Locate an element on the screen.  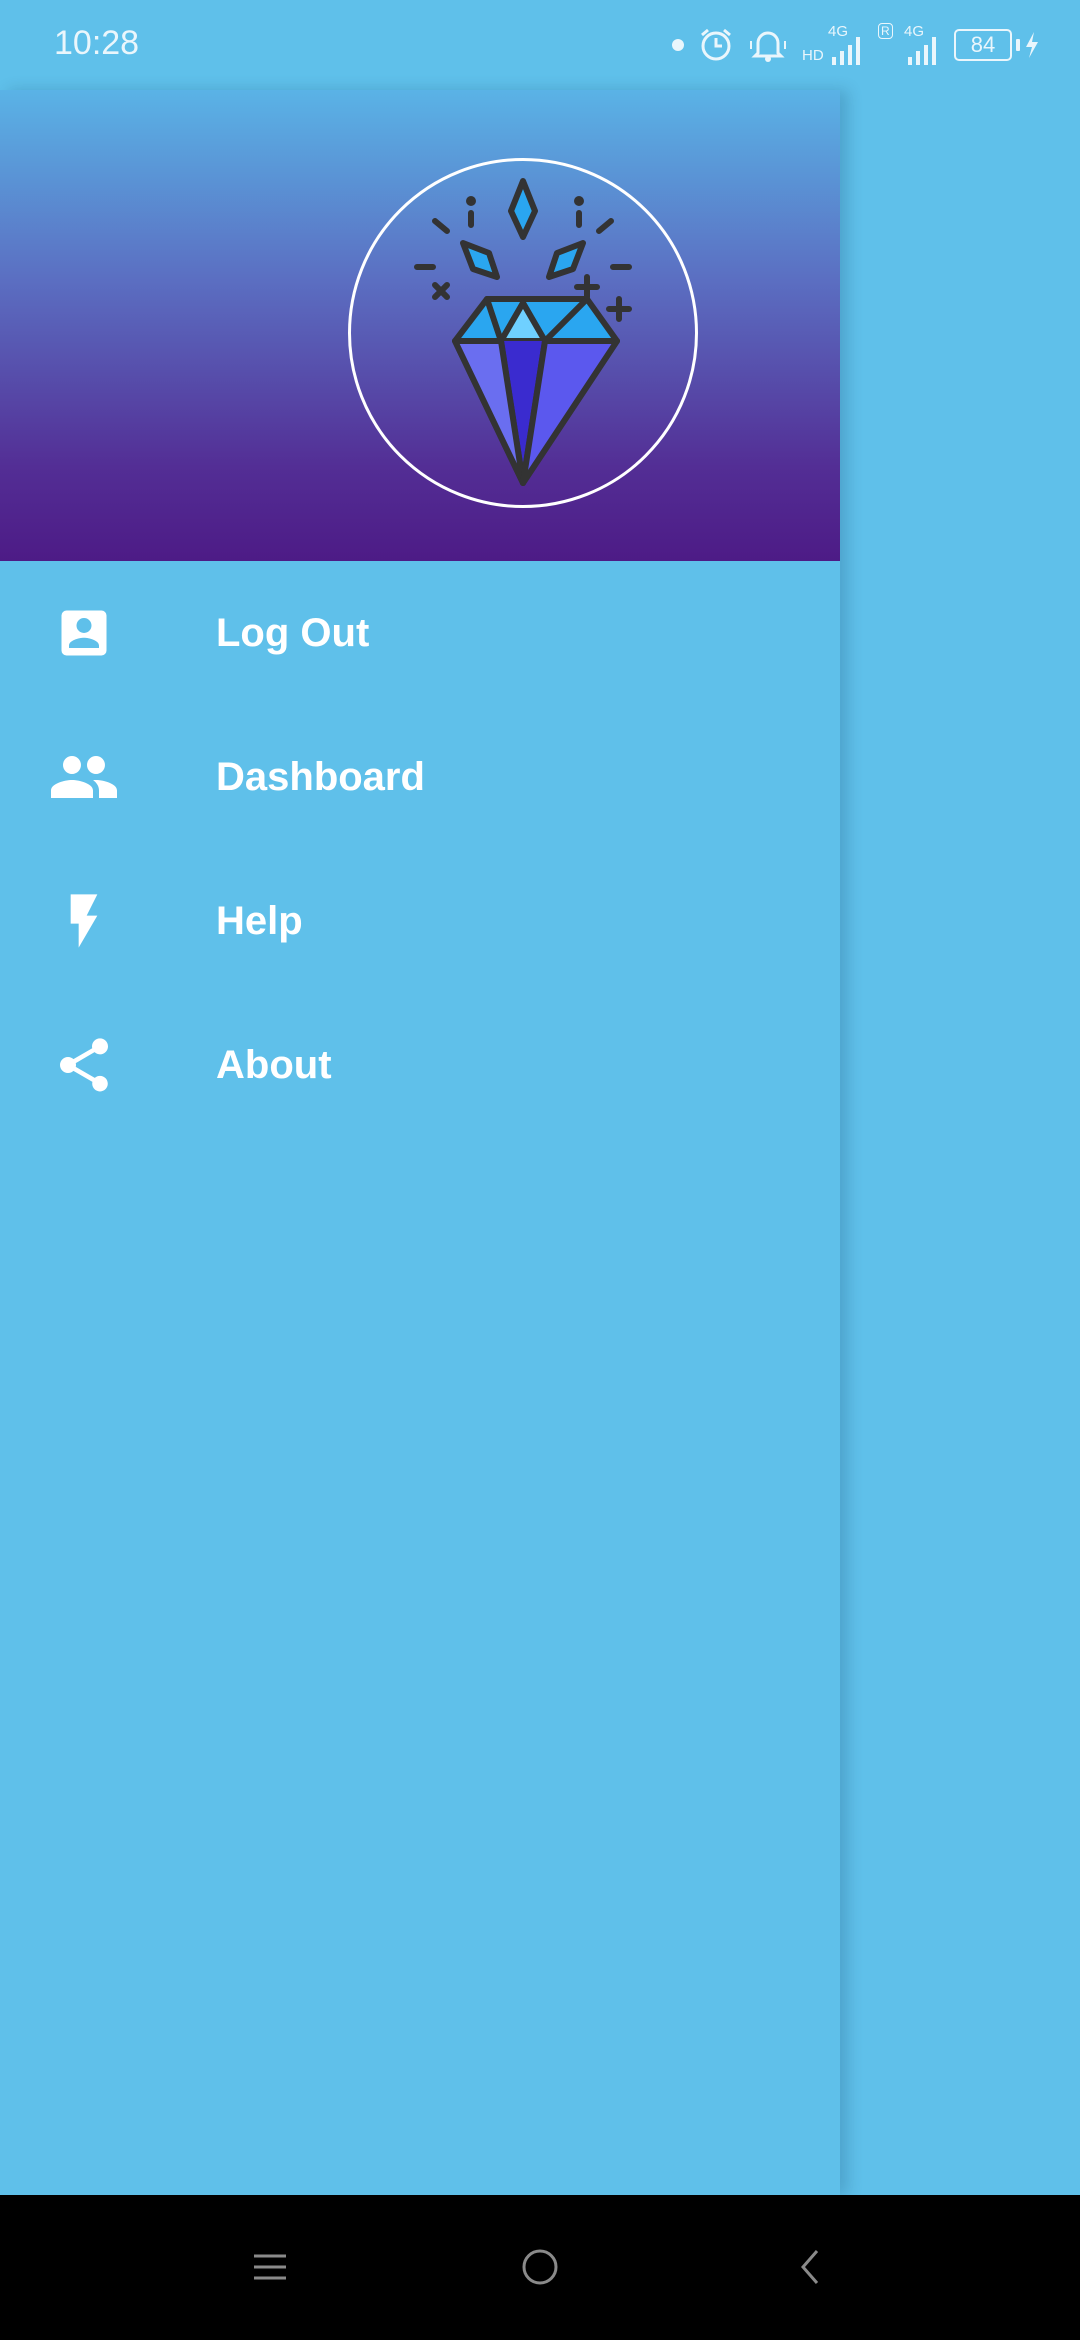
diamond-icon is located at coordinates (523, 332).